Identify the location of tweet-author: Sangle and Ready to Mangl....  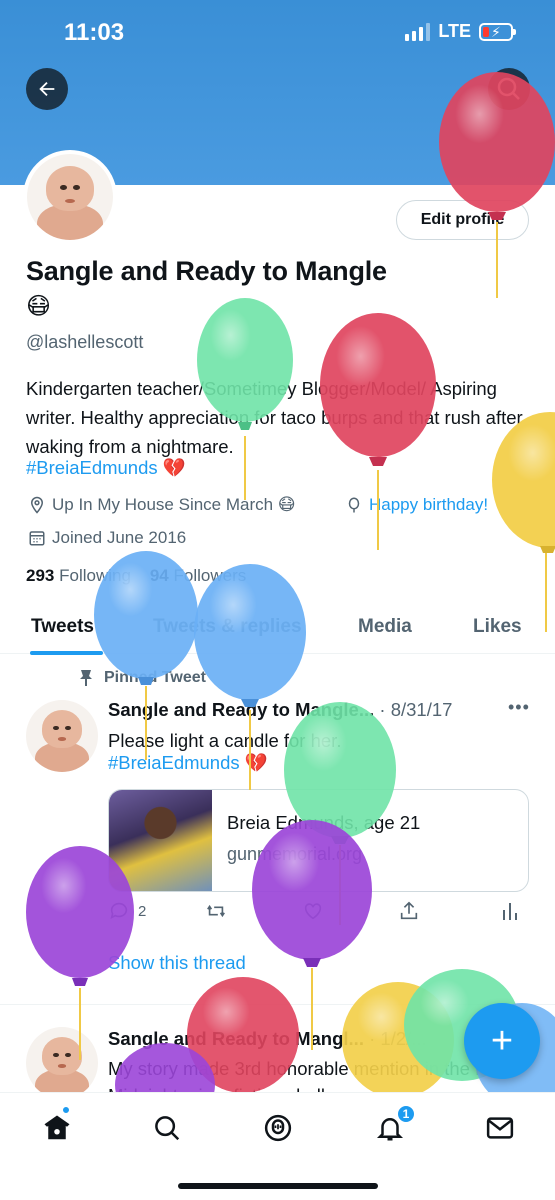
(236, 1038).